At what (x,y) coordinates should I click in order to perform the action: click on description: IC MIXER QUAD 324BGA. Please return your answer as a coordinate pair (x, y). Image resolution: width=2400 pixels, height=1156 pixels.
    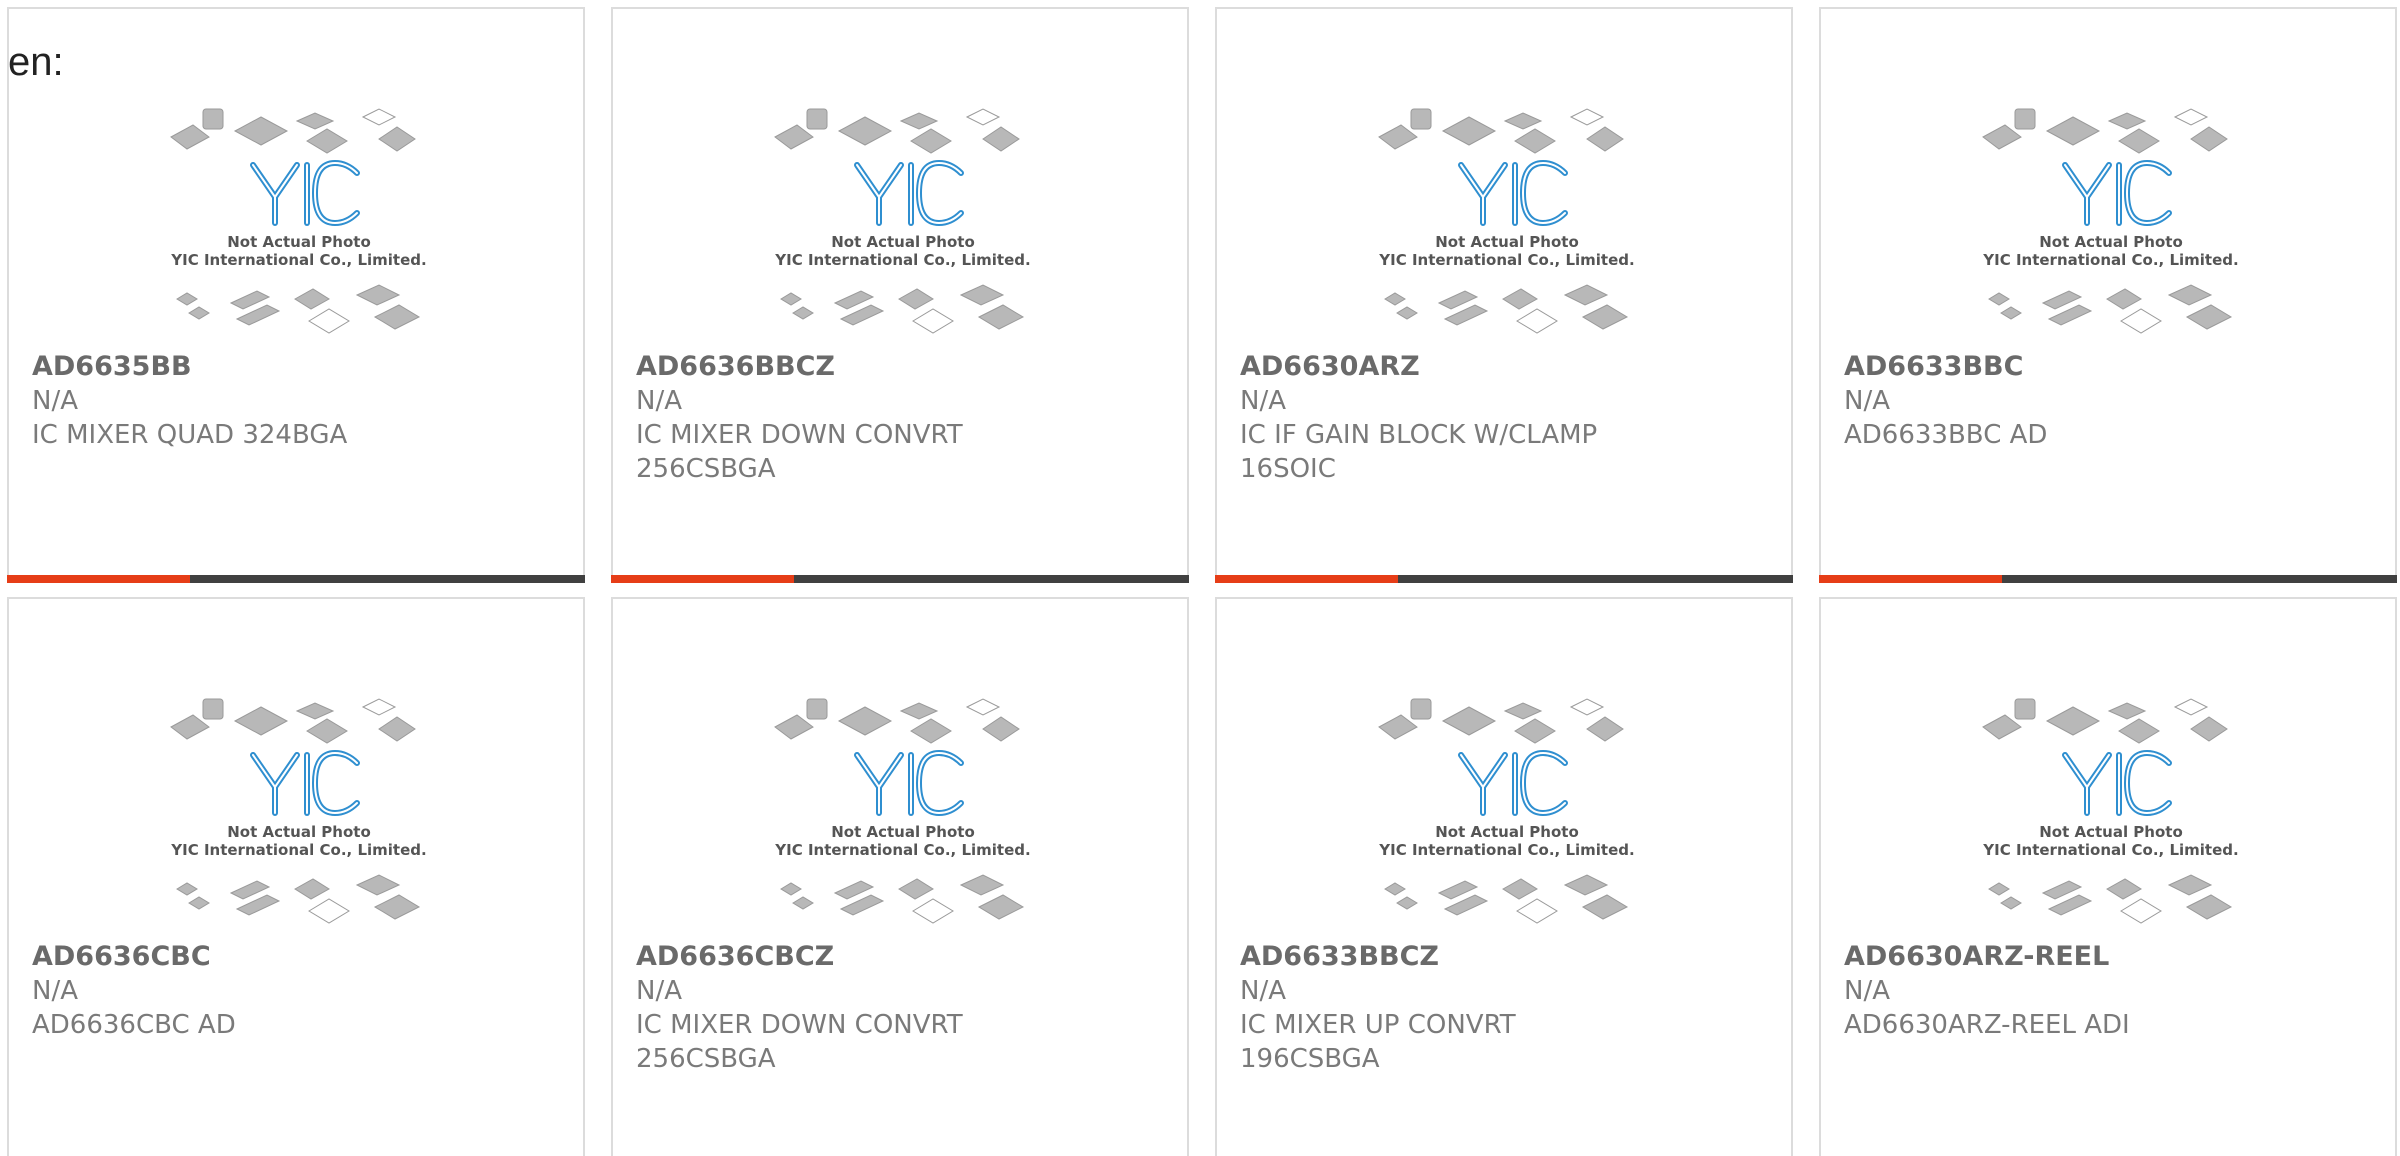
    Looking at the image, I should click on (190, 435).